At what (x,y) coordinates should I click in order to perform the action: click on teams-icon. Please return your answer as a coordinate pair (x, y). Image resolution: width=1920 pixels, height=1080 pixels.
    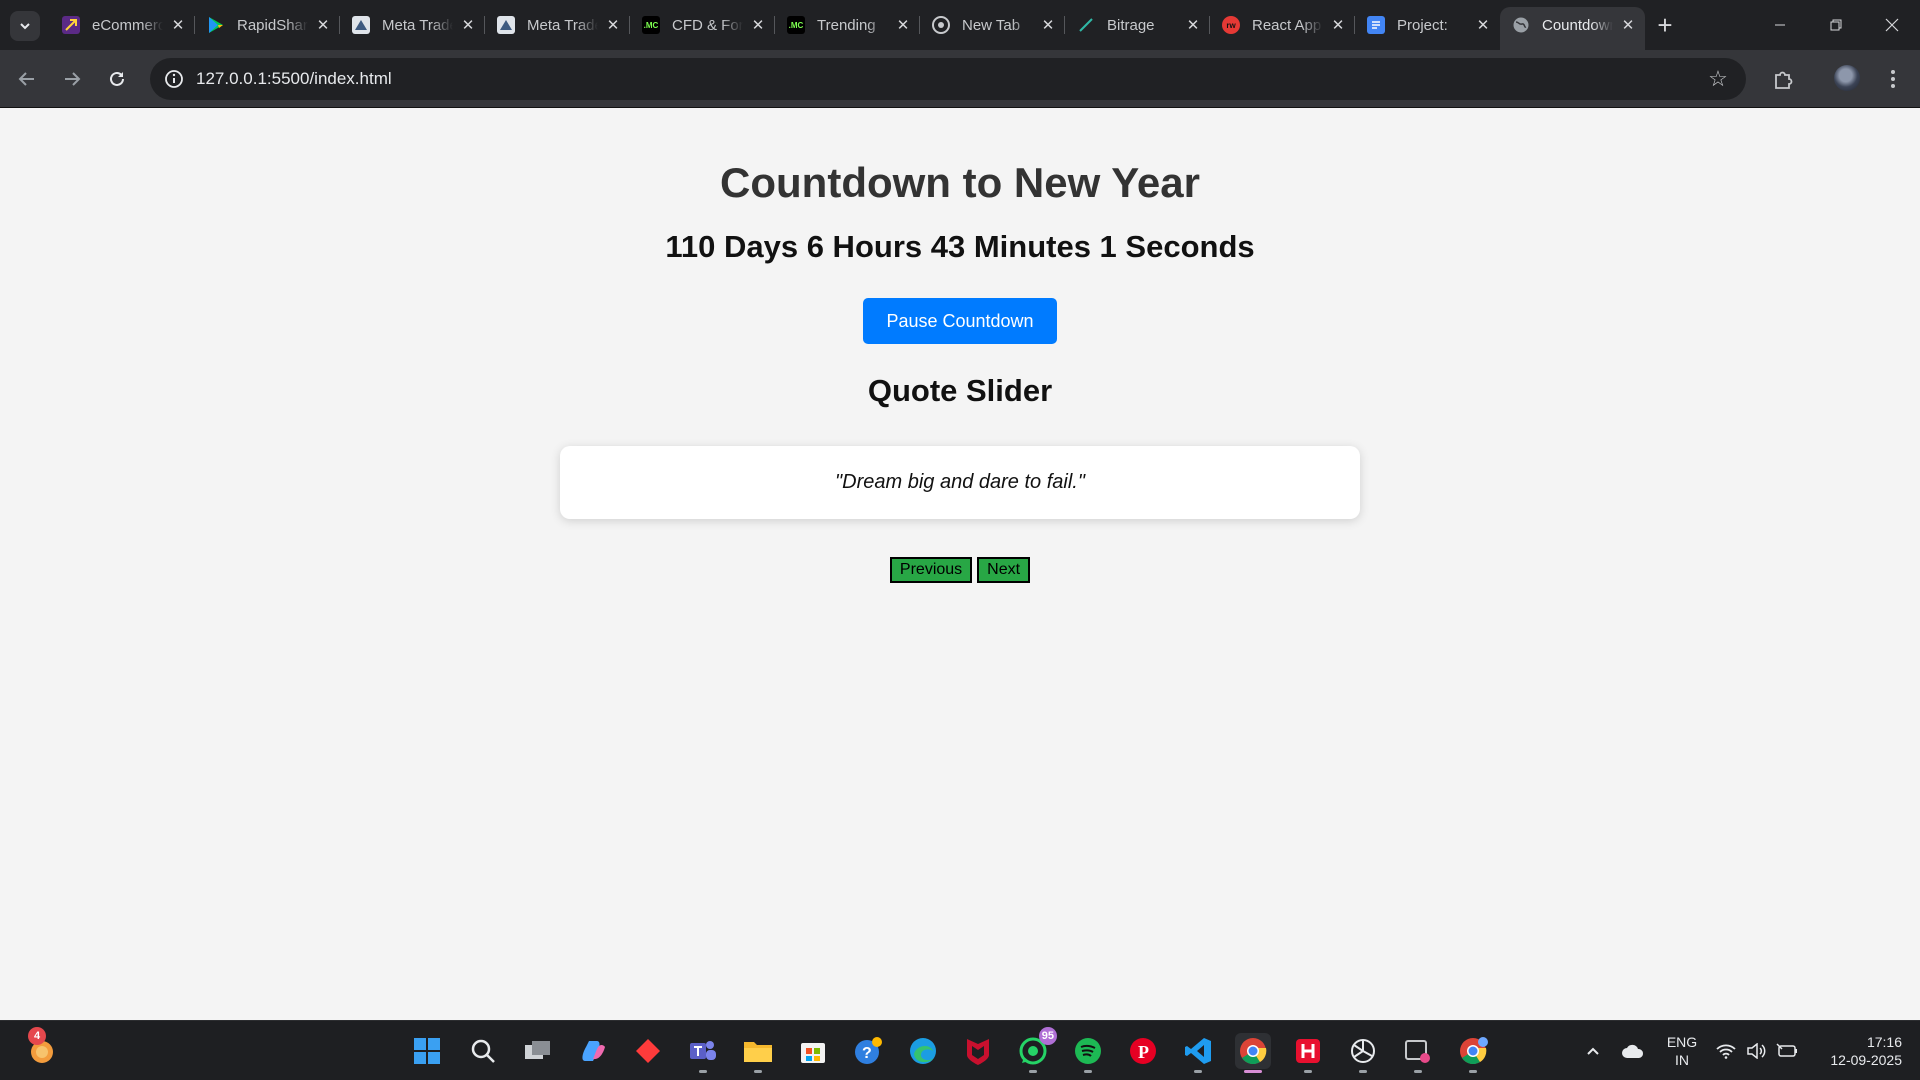
    Looking at the image, I should click on (703, 1050).